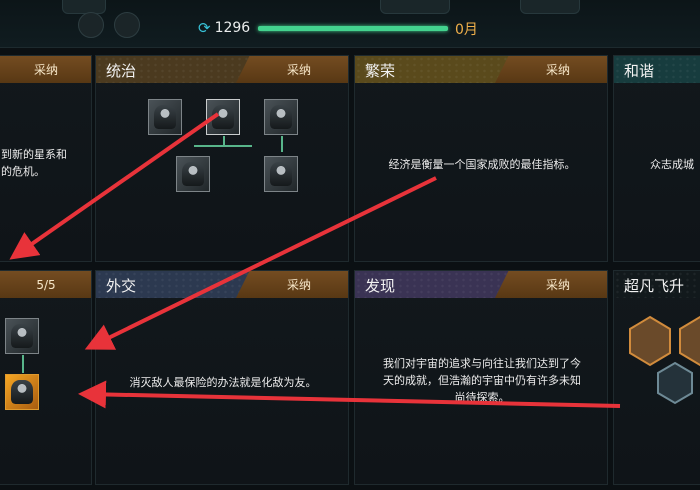  Describe the element at coordinates (46, 377) in the screenshot. I see `tradition-card-left-bottom: 5/5` at that location.